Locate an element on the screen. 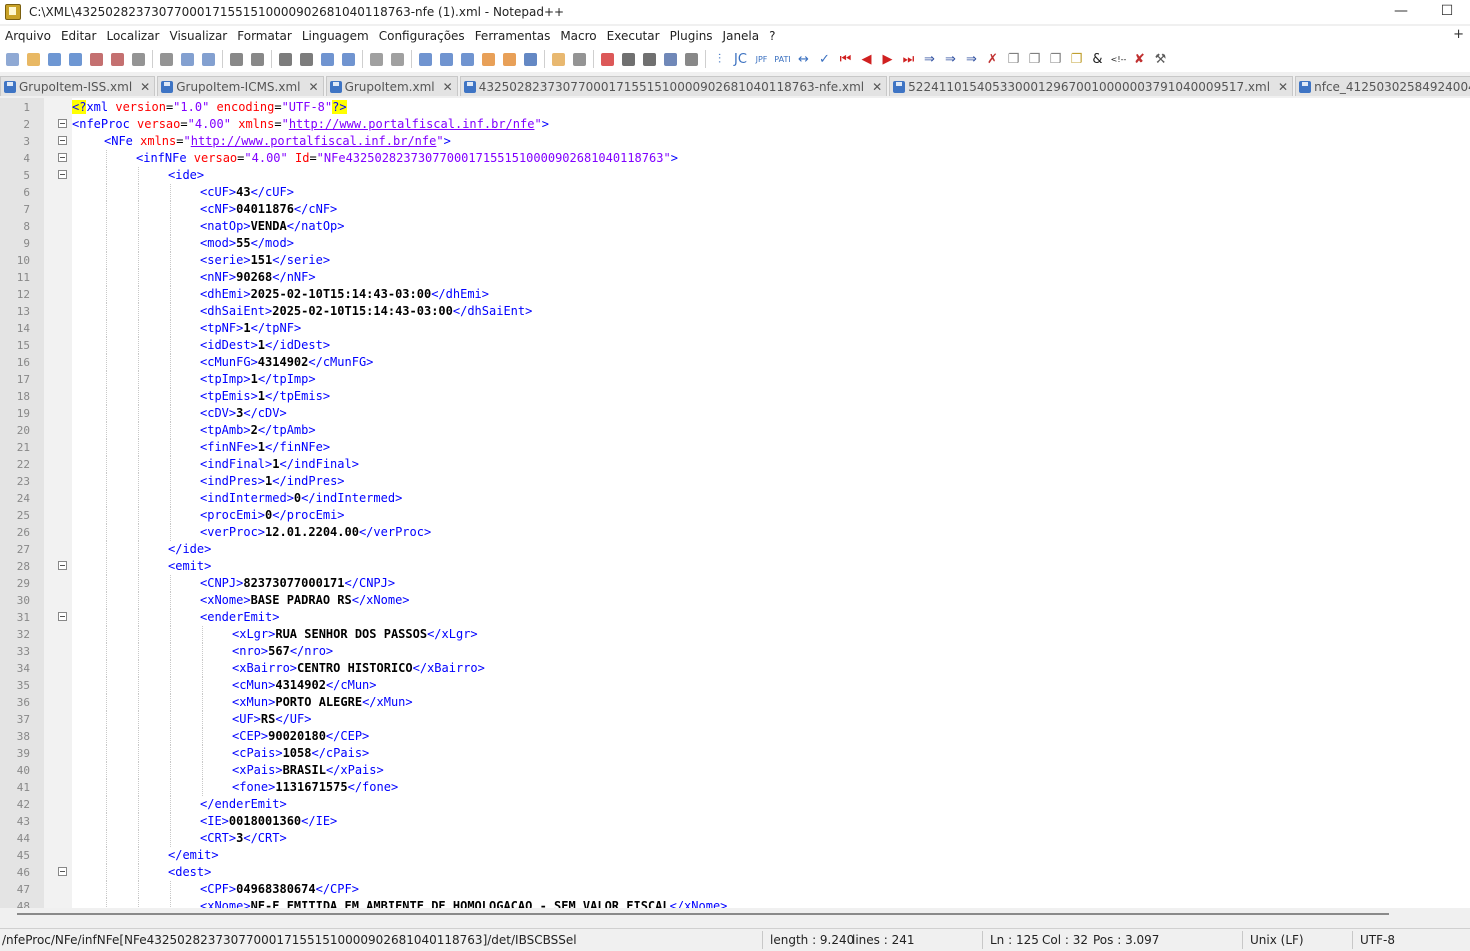 Image resolution: width=1470 pixels, height=951 pixels. stop-macro-icon is located at coordinates (628, 59).